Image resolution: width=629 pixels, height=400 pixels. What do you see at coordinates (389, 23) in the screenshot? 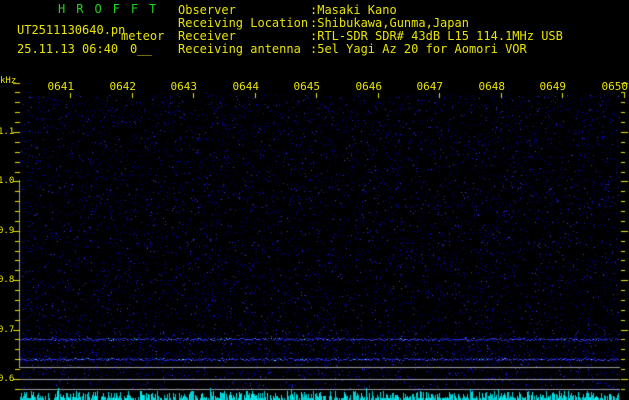
I see `info-value: :Shibukawa,Gunma,Japan` at bounding box center [389, 23].